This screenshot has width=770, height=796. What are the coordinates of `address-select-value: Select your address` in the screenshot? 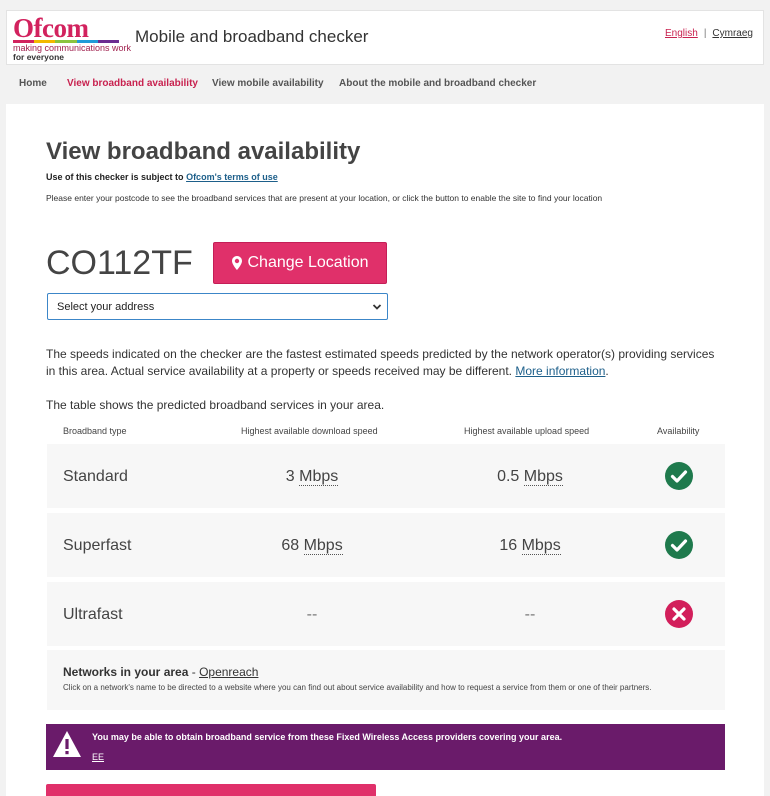 It's located at (106, 306).